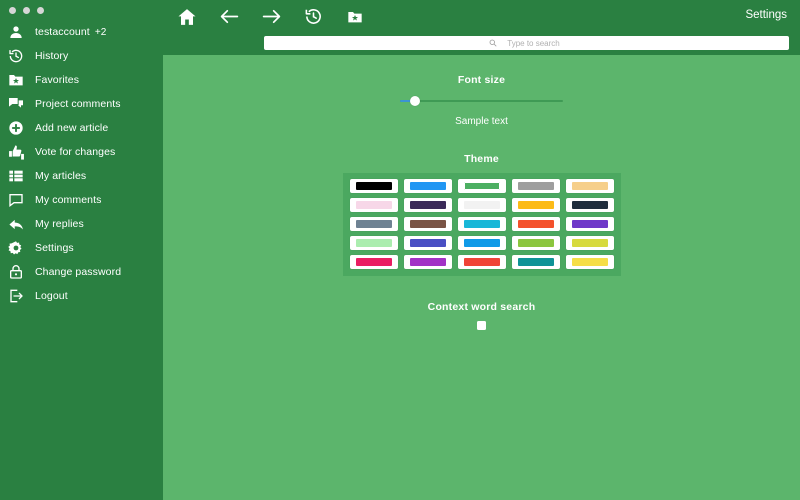  Describe the element at coordinates (271, 17) in the screenshot. I see `forward-button` at that location.